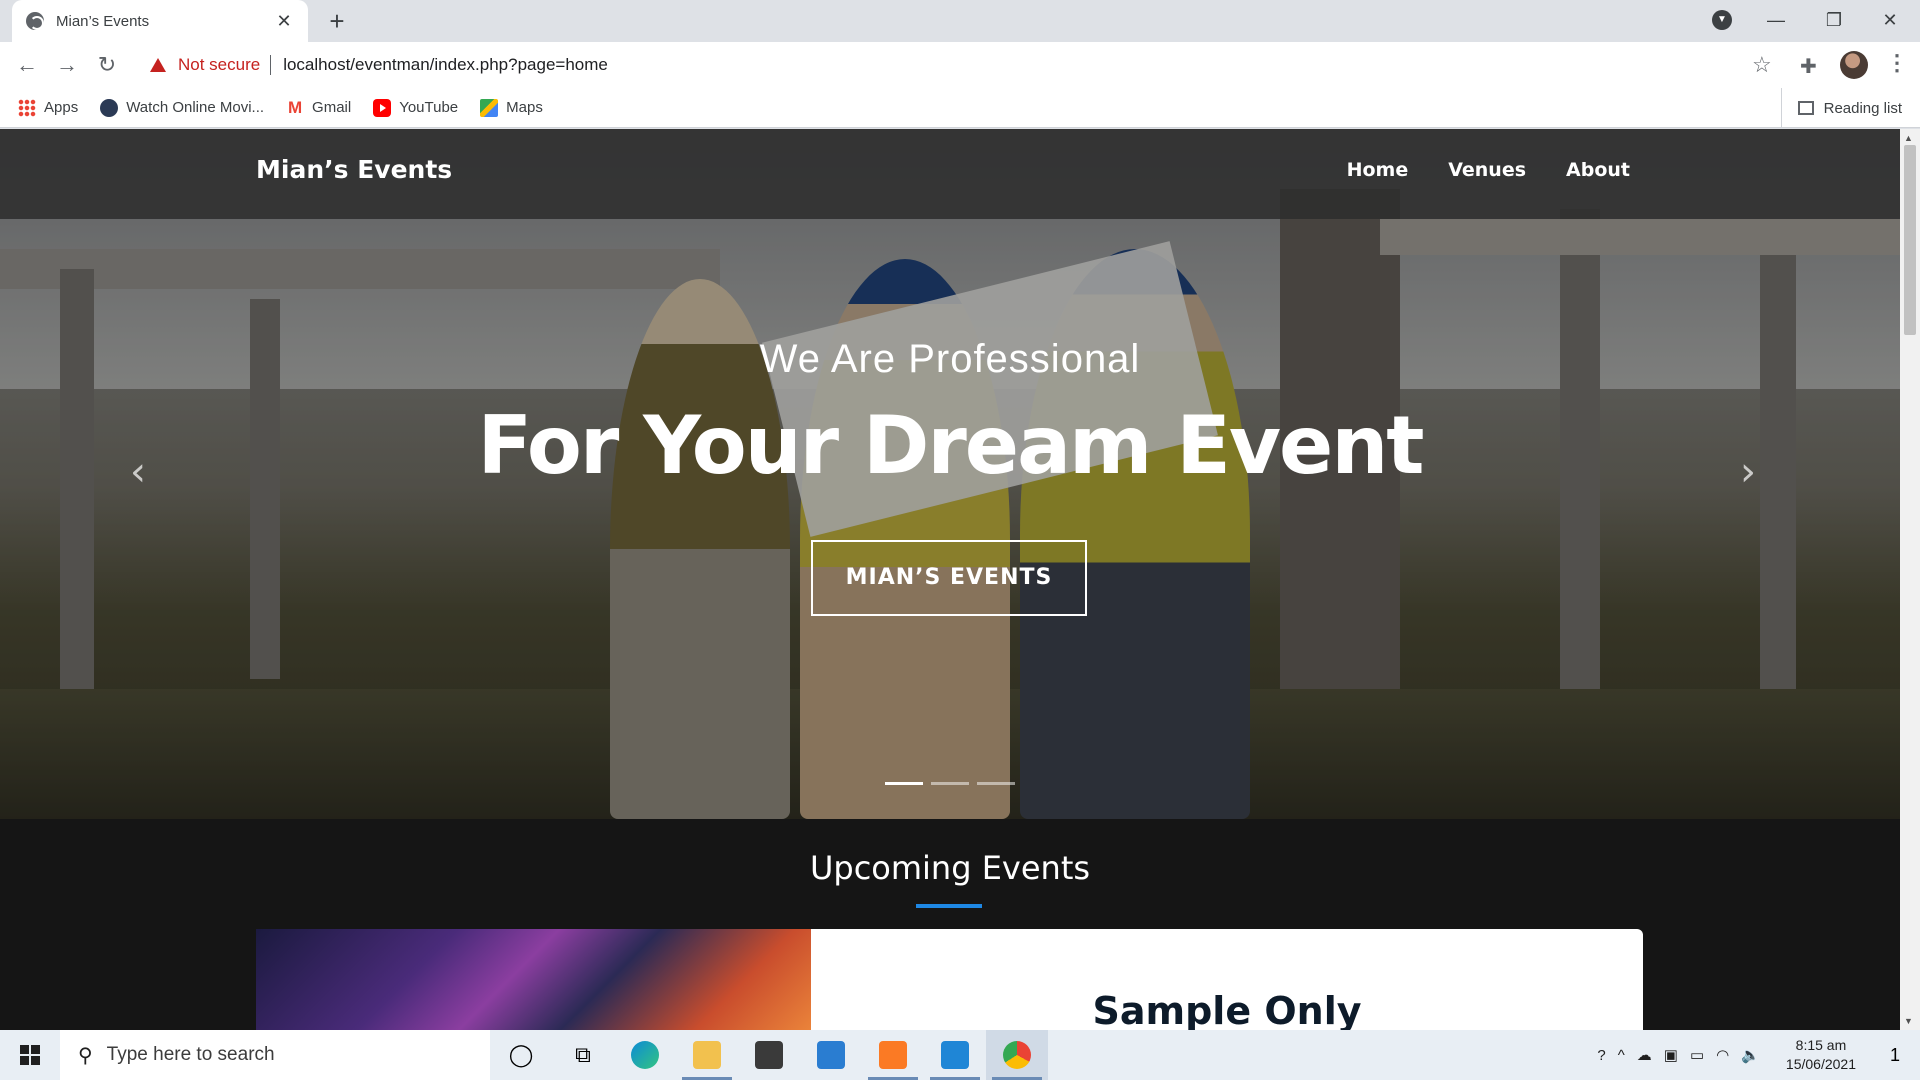  Describe the element at coordinates (35, 21) in the screenshot. I see `globe-icon` at that location.